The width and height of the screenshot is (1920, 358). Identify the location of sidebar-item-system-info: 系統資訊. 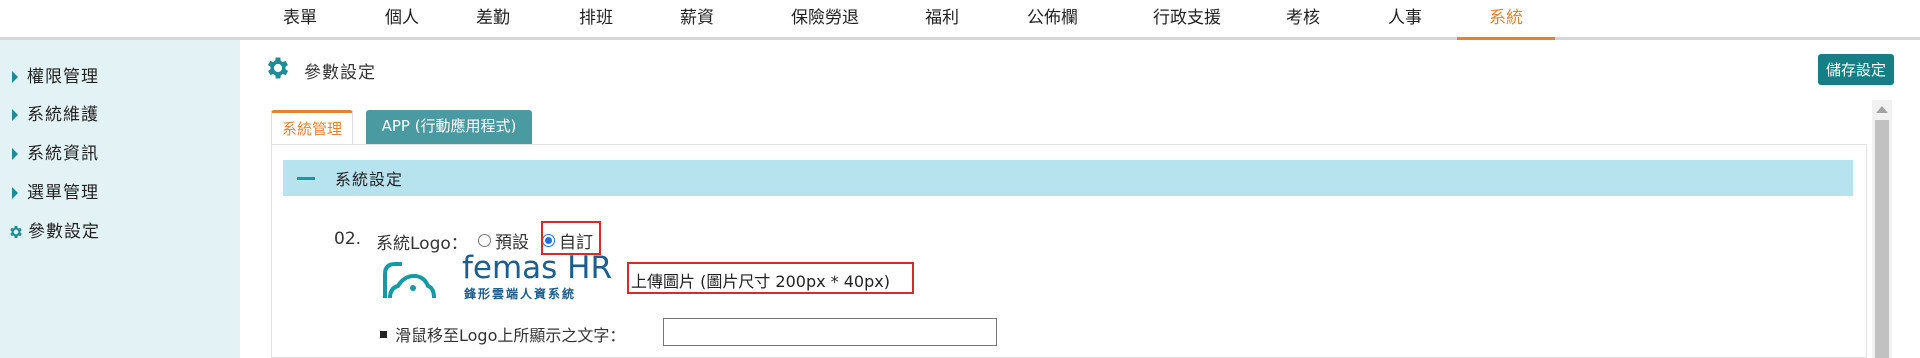
(54, 154).